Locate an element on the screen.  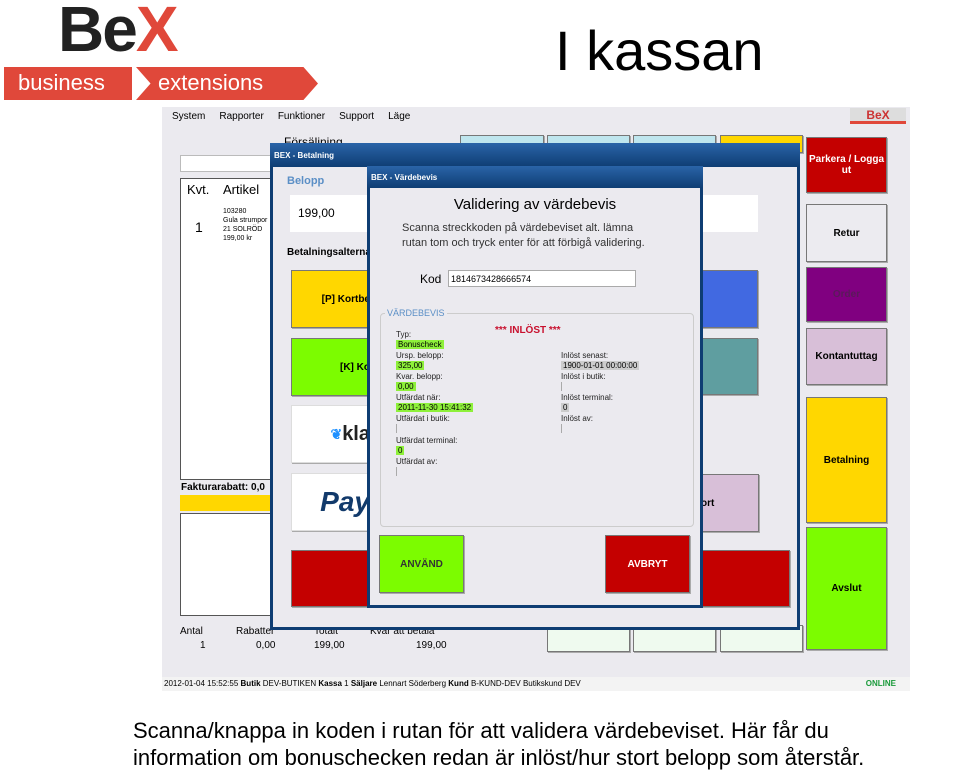
logo-extensions: extensions is located at coordinates (227, 83).